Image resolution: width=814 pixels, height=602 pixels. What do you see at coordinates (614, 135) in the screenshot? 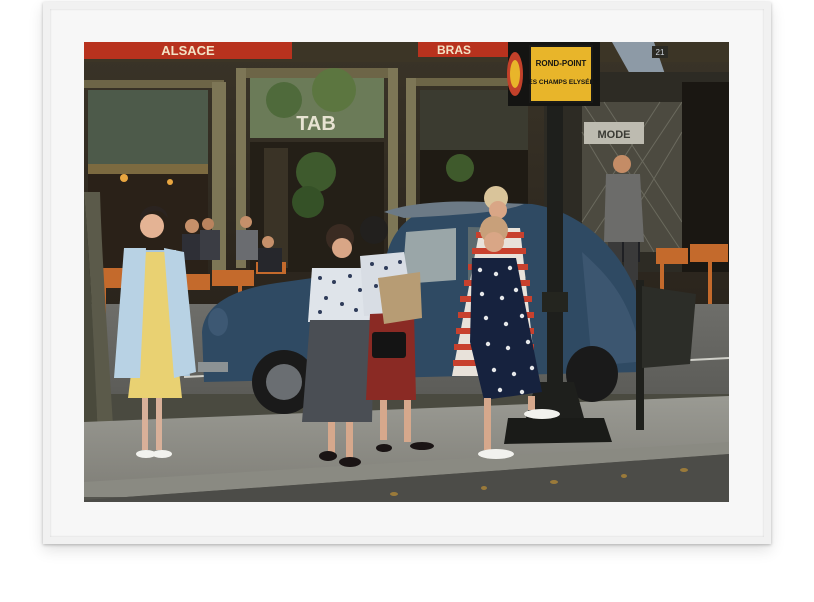
I see `shop-sign: MODE` at bounding box center [614, 135].